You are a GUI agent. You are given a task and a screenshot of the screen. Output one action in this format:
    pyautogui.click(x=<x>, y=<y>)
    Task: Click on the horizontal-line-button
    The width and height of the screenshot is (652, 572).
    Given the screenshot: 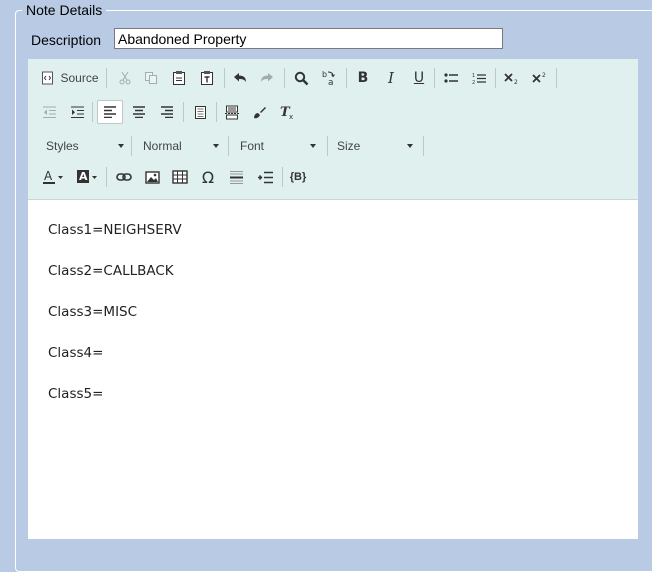 What is the action you would take?
    pyautogui.click(x=236, y=177)
    